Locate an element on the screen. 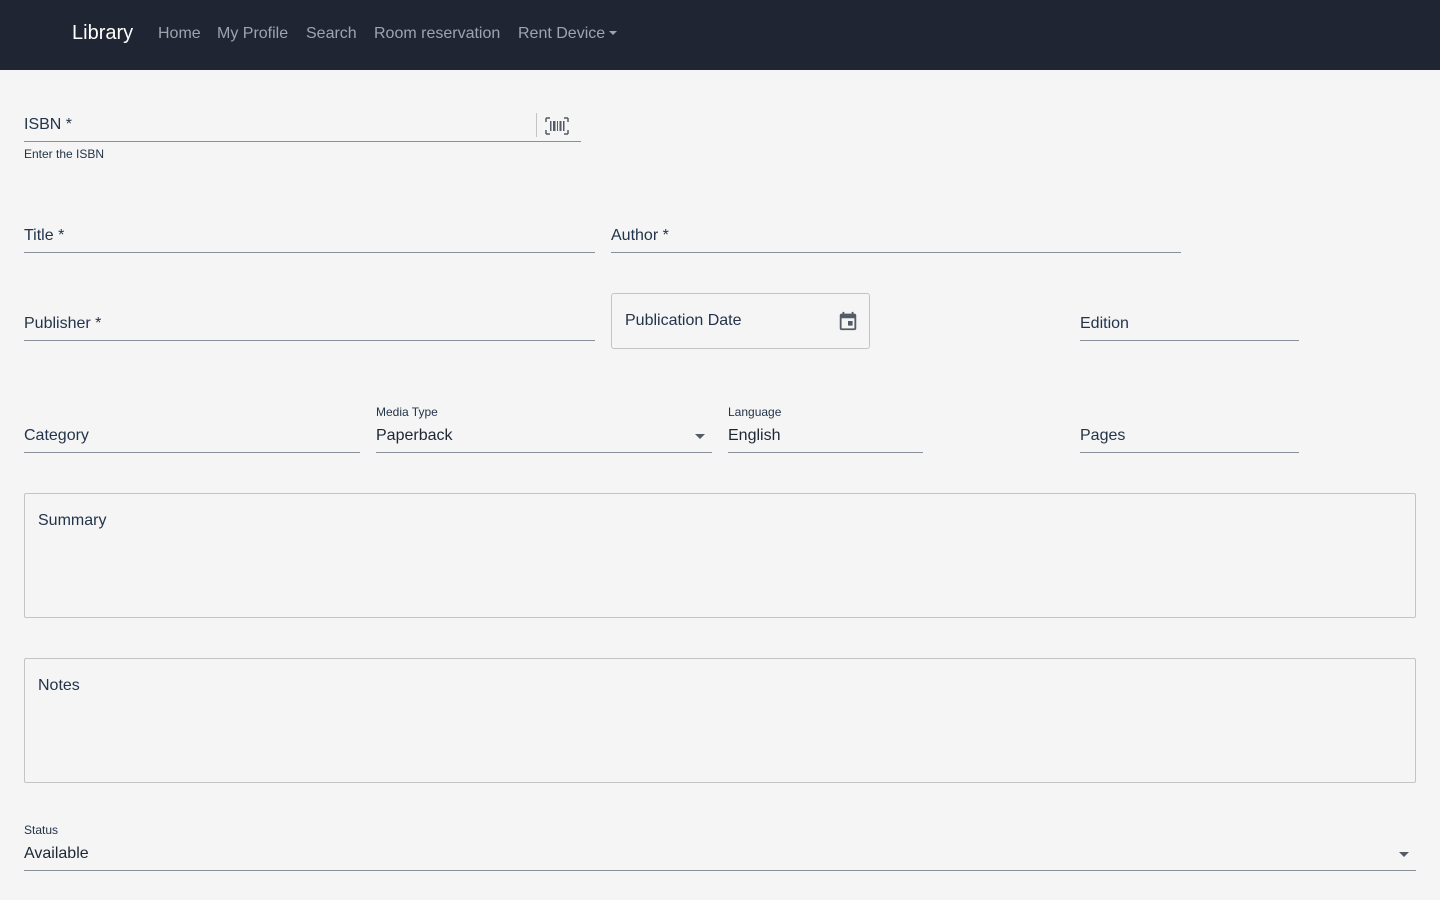  edition-field: Edition is located at coordinates (1189, 322).